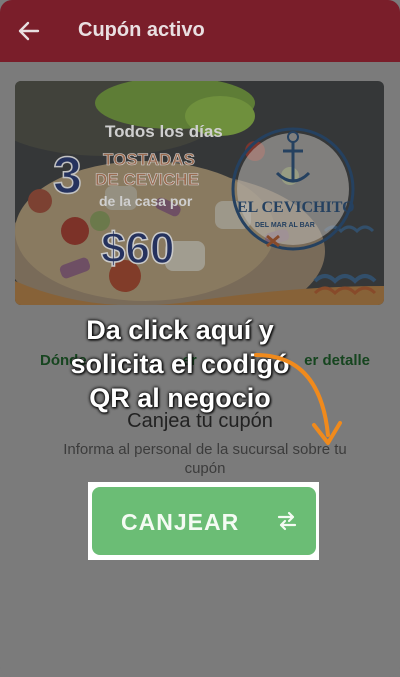  What do you see at coordinates (298, 399) in the screenshot?
I see `curved-arrow-icon` at bounding box center [298, 399].